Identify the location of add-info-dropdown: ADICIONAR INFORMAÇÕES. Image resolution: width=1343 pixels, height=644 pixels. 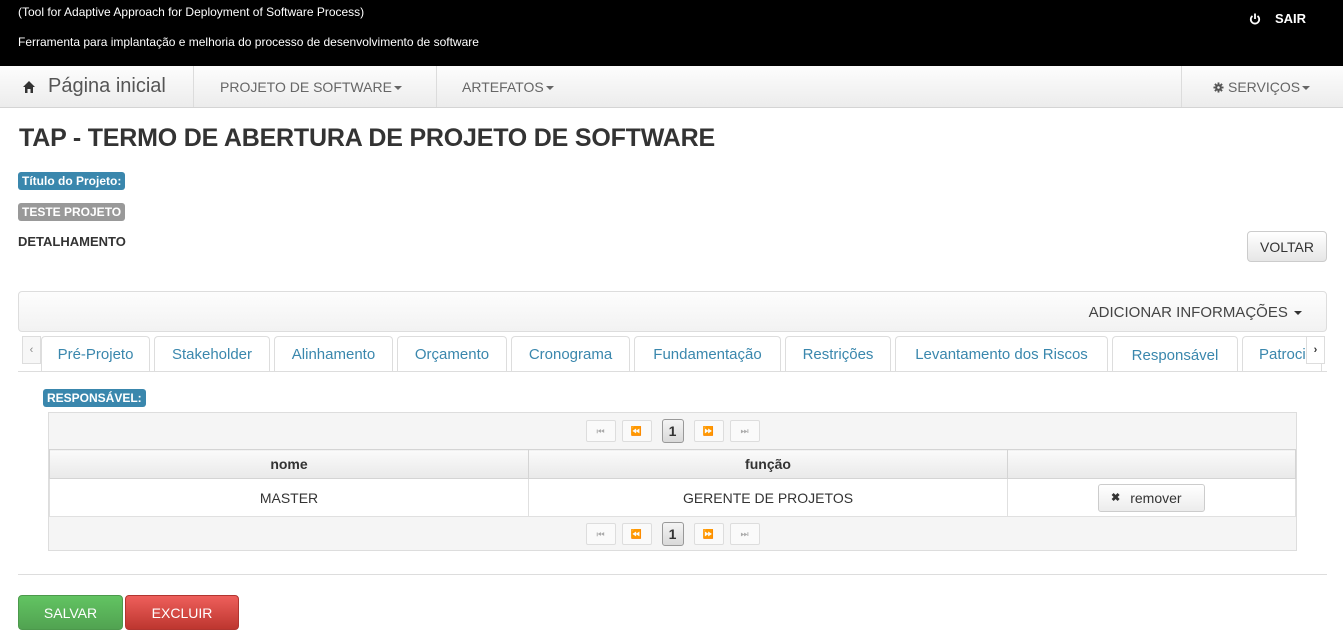
(1195, 312).